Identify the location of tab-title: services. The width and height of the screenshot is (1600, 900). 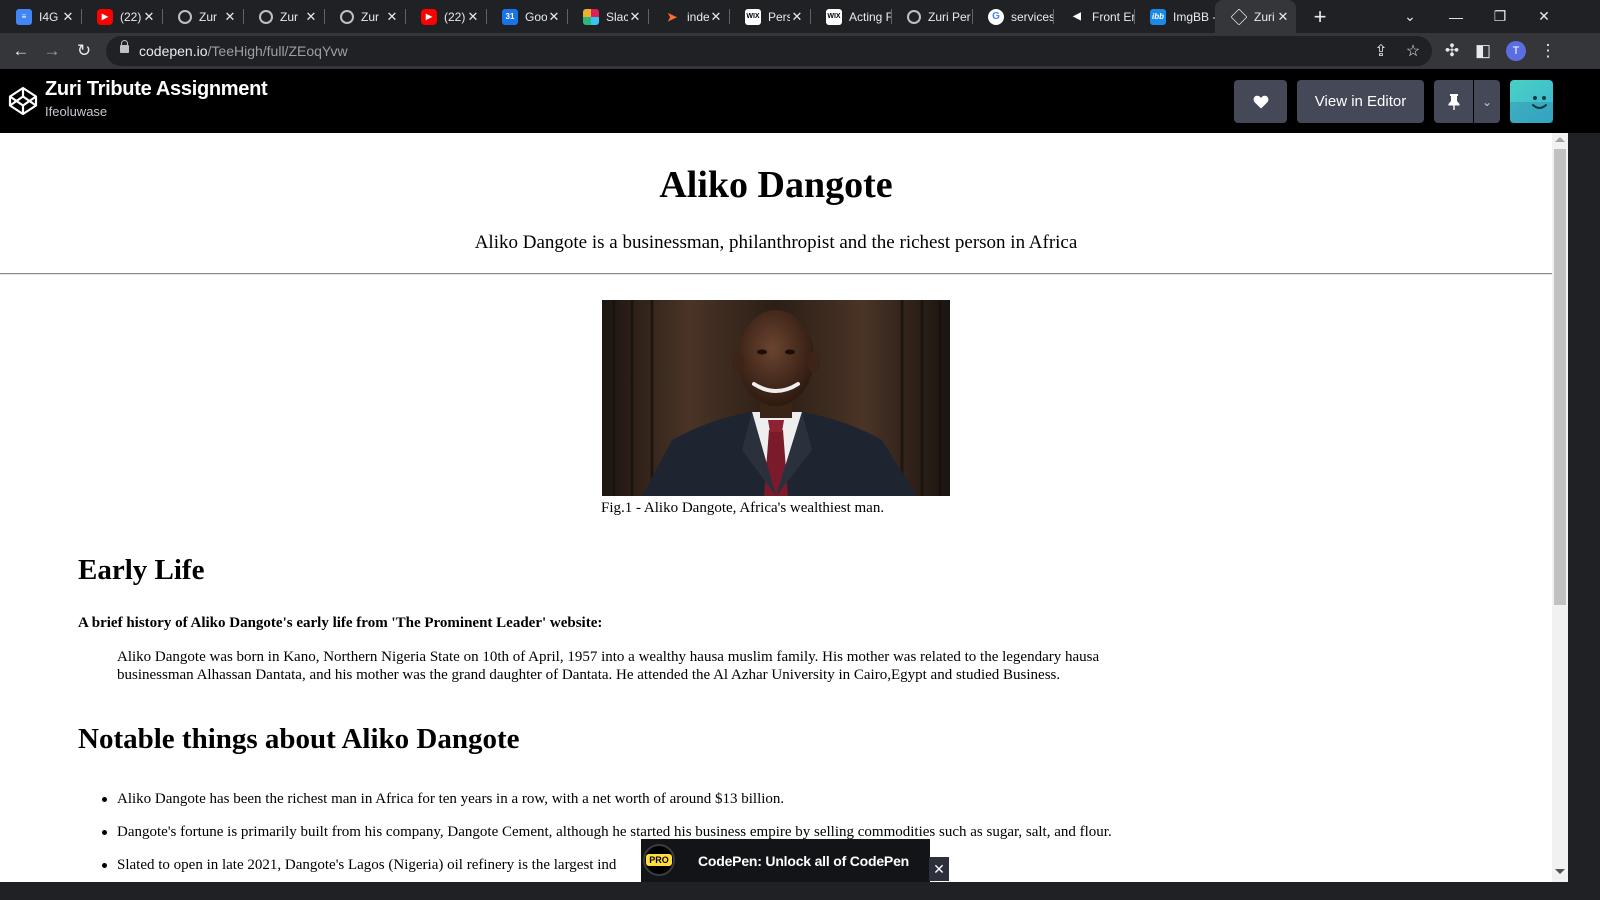
(1032, 16).